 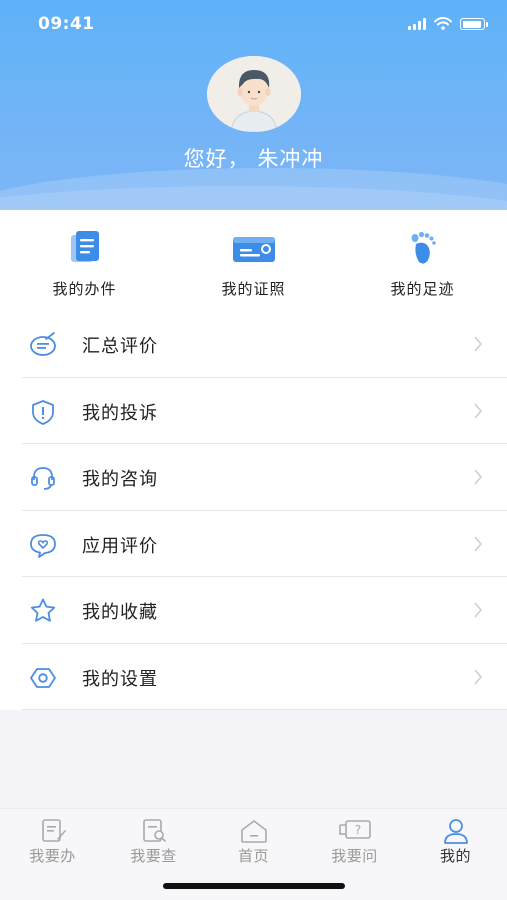 I want to click on battery-icon, so click(x=474, y=24).